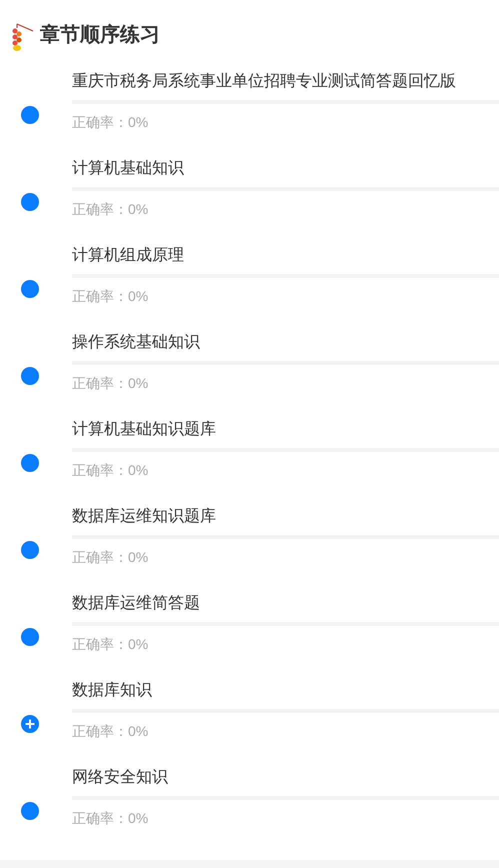 The width and height of the screenshot is (499, 868). What do you see at coordinates (285, 517) in the screenshot?
I see `chapter-title: 数据库运维知识题库` at bounding box center [285, 517].